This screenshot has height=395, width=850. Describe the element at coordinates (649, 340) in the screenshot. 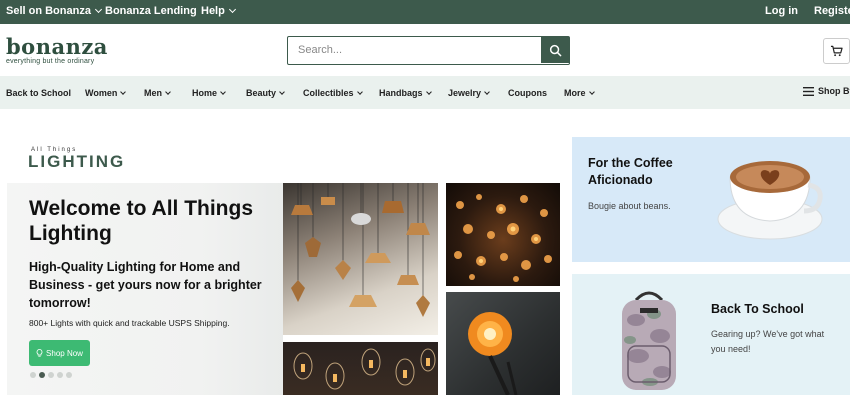

I see `backpack-image` at that location.